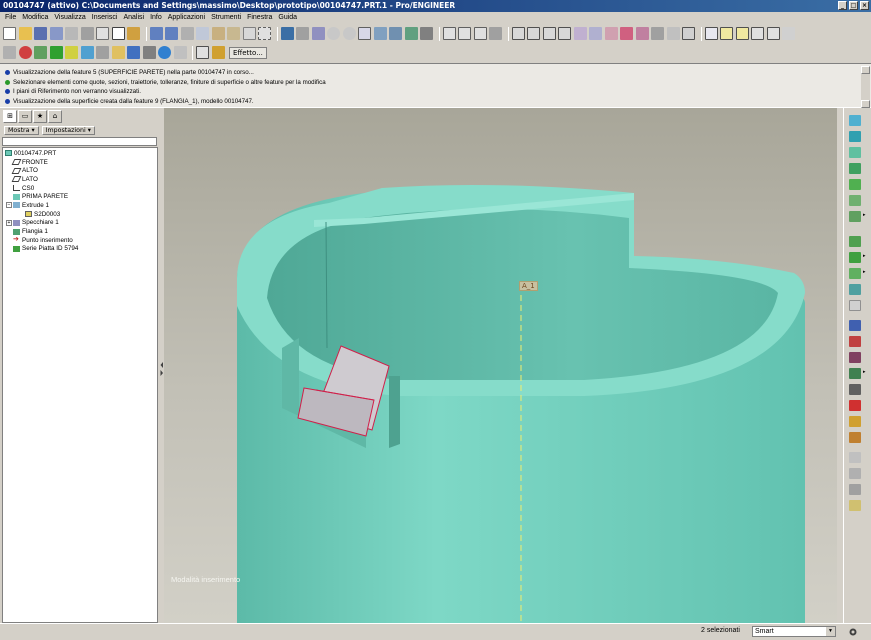 The image size is (871, 640). I want to click on datum-planes-icon, so click(518, 33).